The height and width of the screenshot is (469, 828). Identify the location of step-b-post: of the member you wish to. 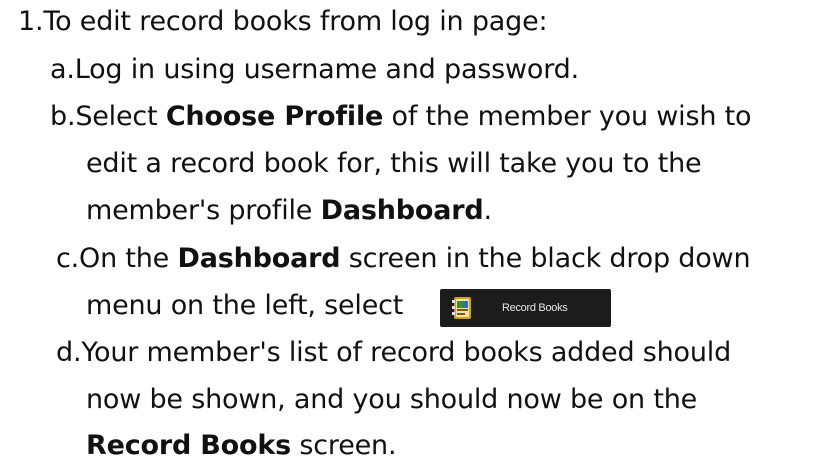
(567, 116).